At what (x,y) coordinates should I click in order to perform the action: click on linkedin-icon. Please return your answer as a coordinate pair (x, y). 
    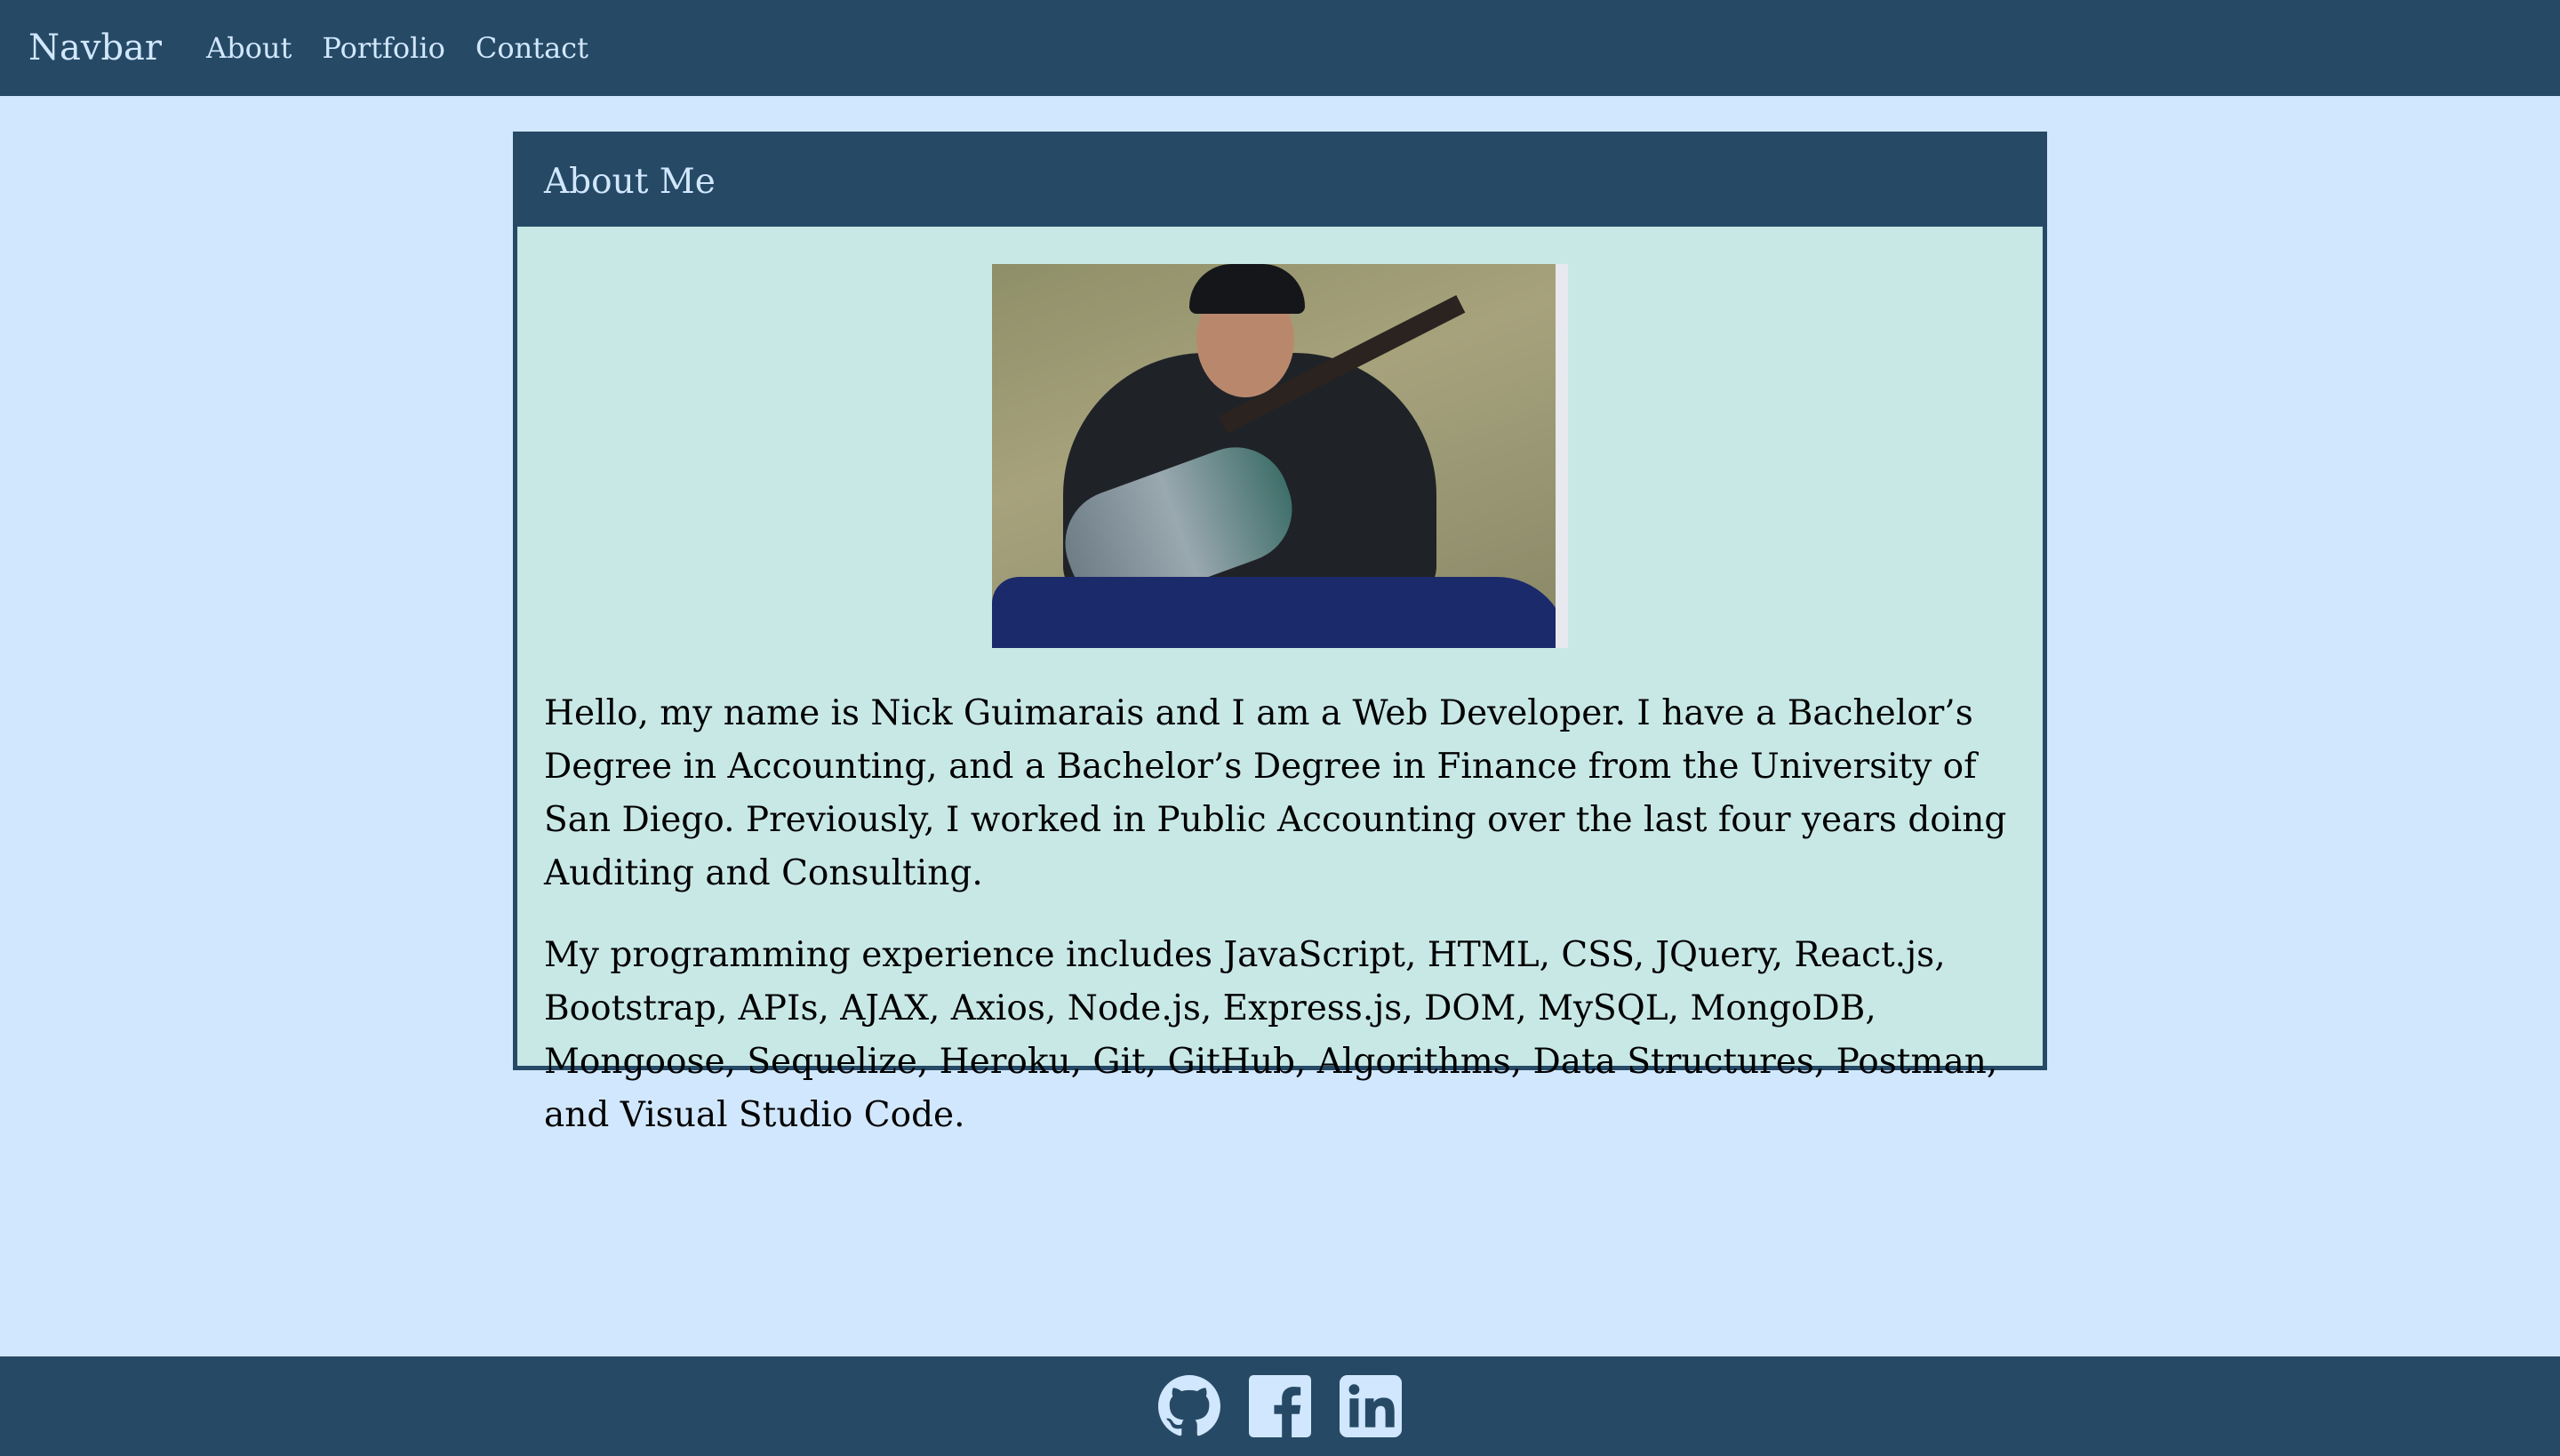
    Looking at the image, I should click on (1371, 1406).